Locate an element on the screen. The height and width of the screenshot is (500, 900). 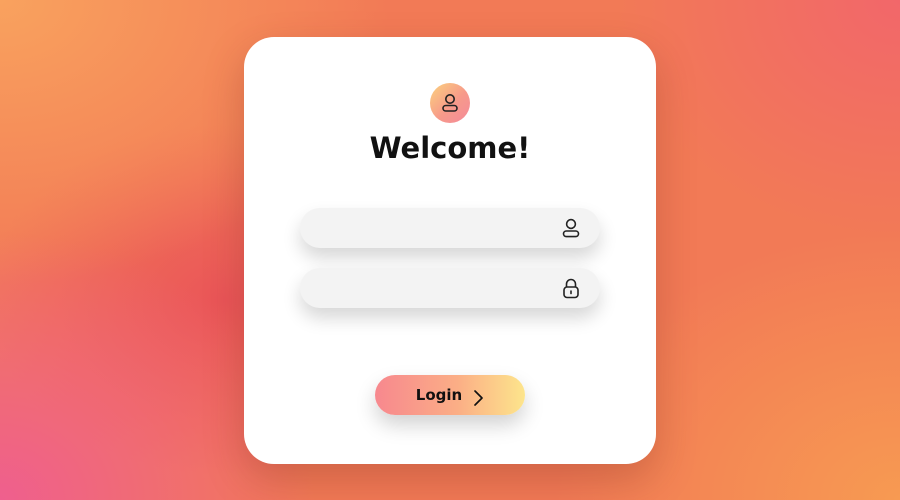
avatar is located at coordinates (450, 103).